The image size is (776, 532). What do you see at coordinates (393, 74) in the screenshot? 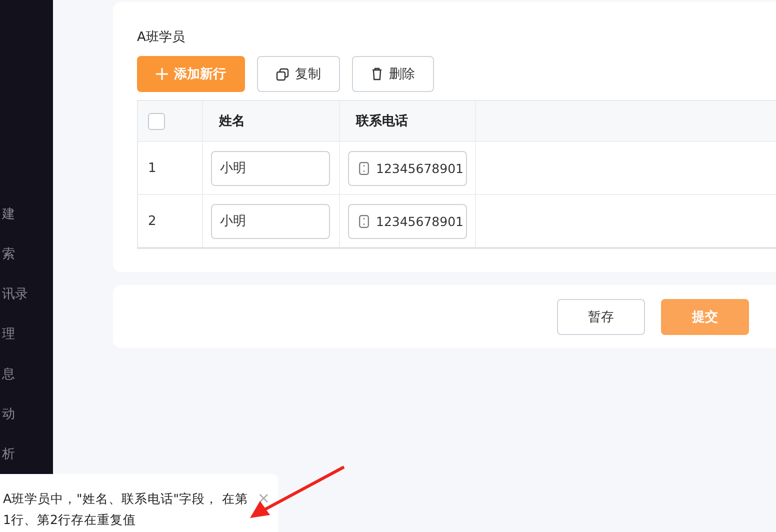
I see `delete-button: 删除` at bounding box center [393, 74].